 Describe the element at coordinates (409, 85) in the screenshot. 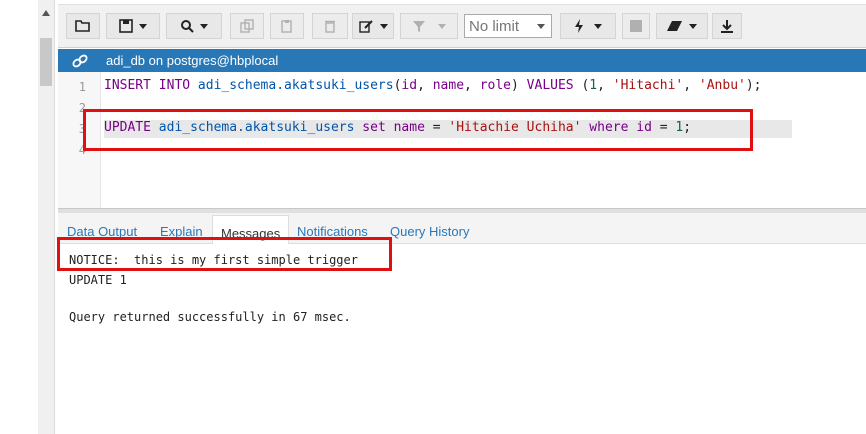

I see `keyword: id` at that location.